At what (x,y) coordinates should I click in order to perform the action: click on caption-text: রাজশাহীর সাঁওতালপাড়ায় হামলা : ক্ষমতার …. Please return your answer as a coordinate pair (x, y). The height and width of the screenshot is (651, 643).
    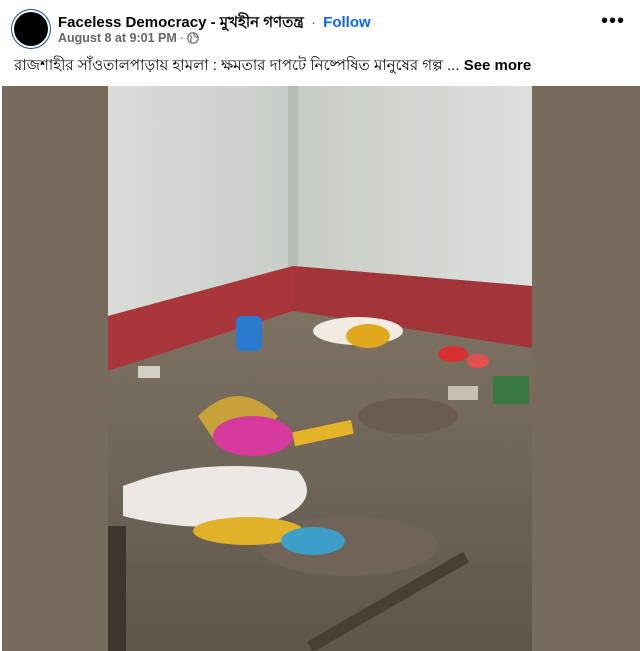
    Looking at the image, I should click on (237, 65).